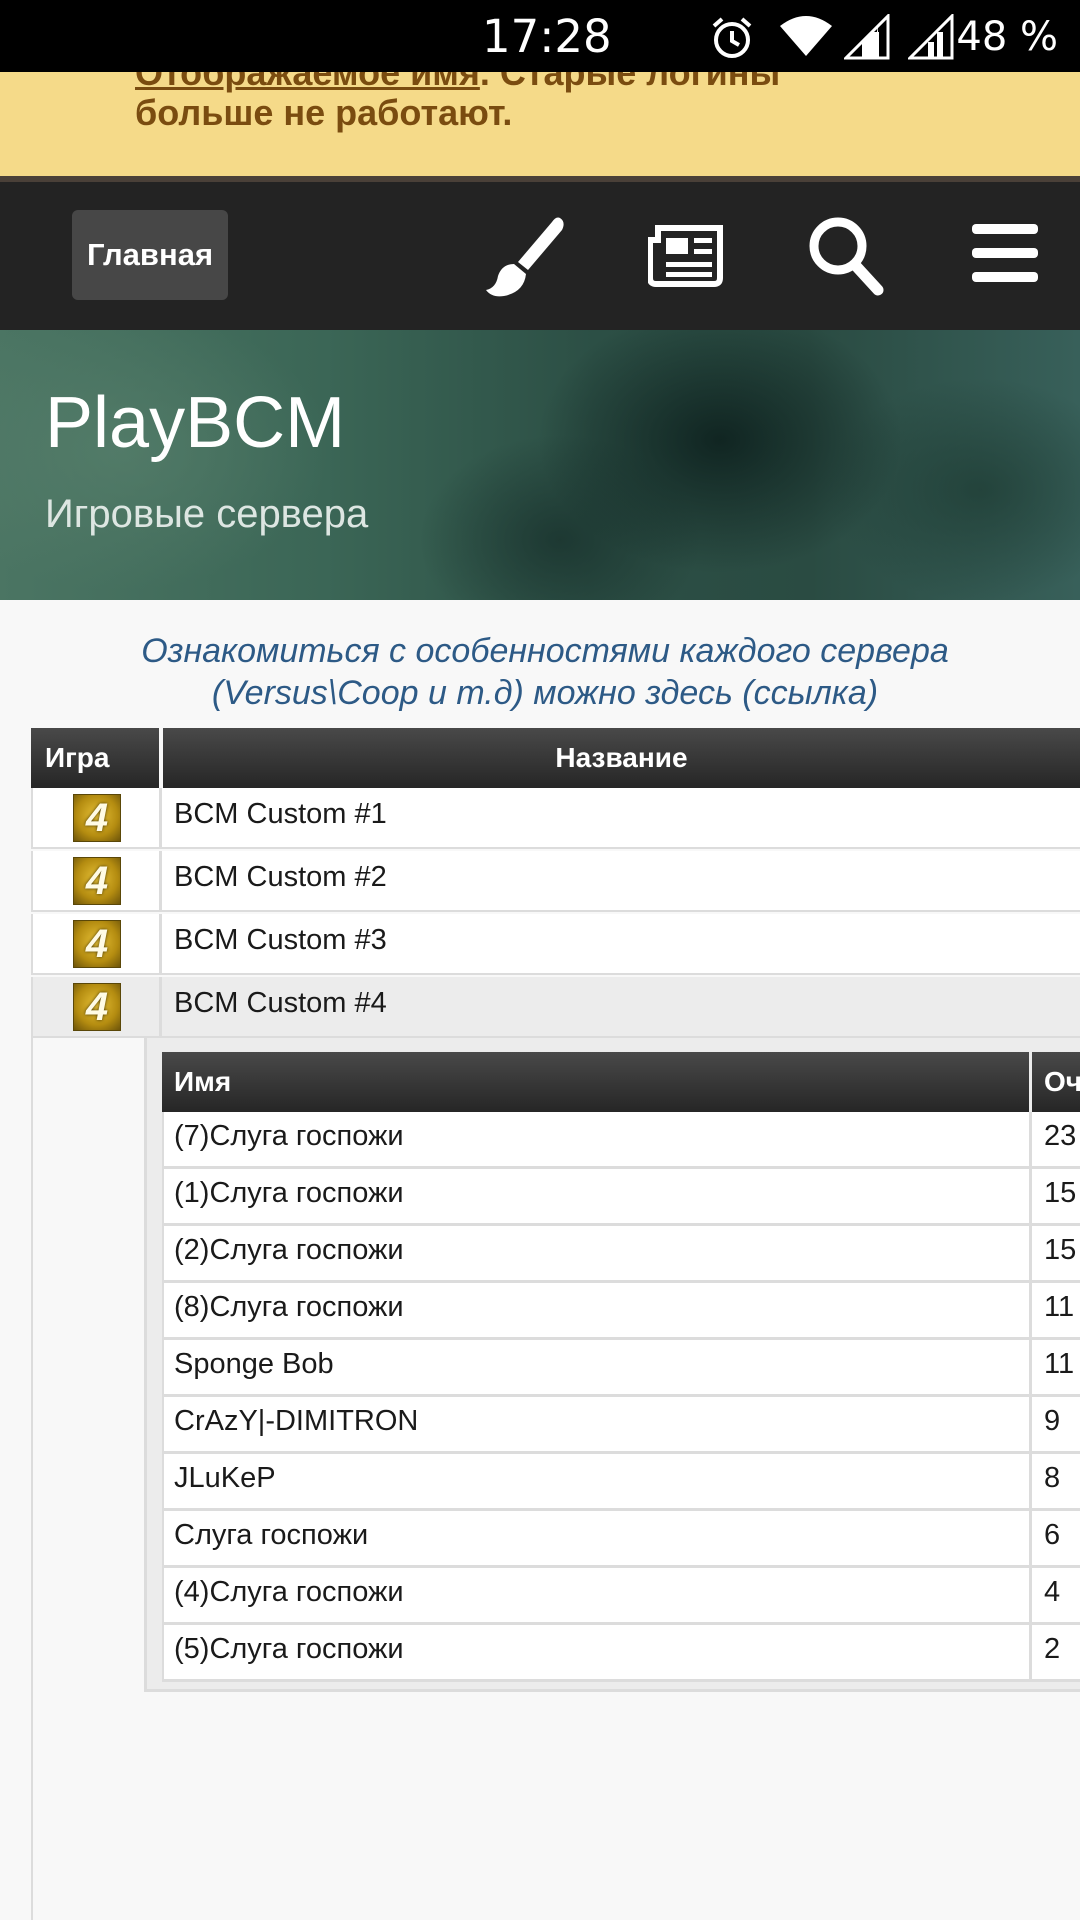  What do you see at coordinates (806, 36) in the screenshot?
I see `wifi-icon` at bounding box center [806, 36].